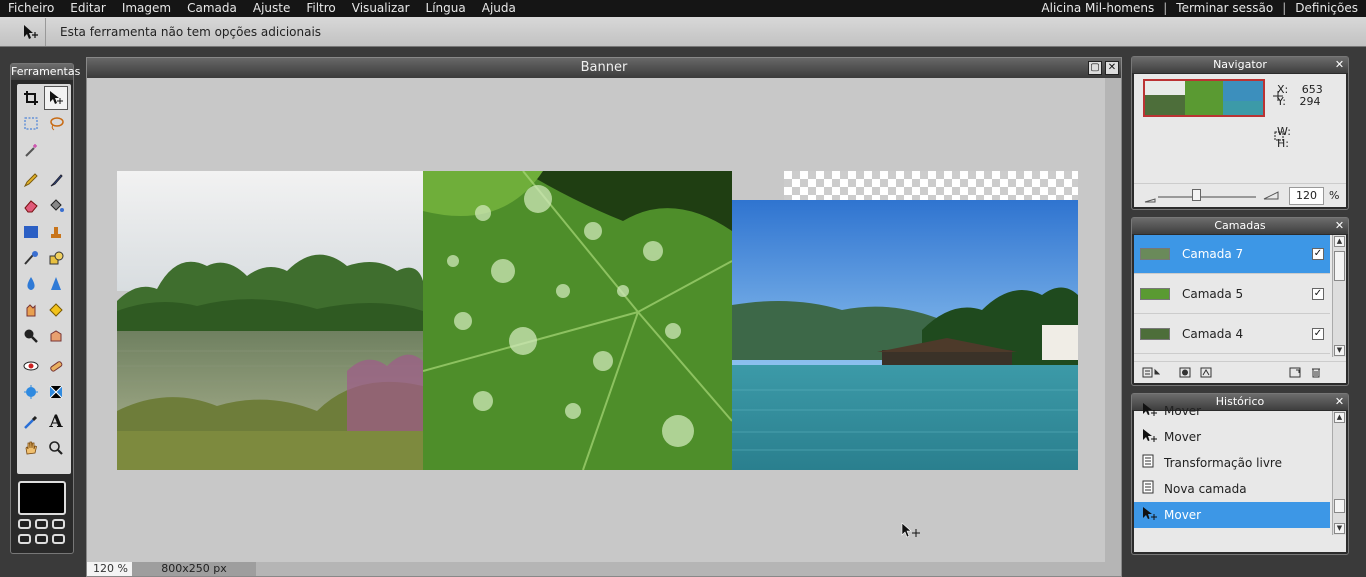 The width and height of the screenshot is (1366, 577). Describe the element at coordinates (42, 498) in the screenshot. I see `foreground-color-swatch` at that location.